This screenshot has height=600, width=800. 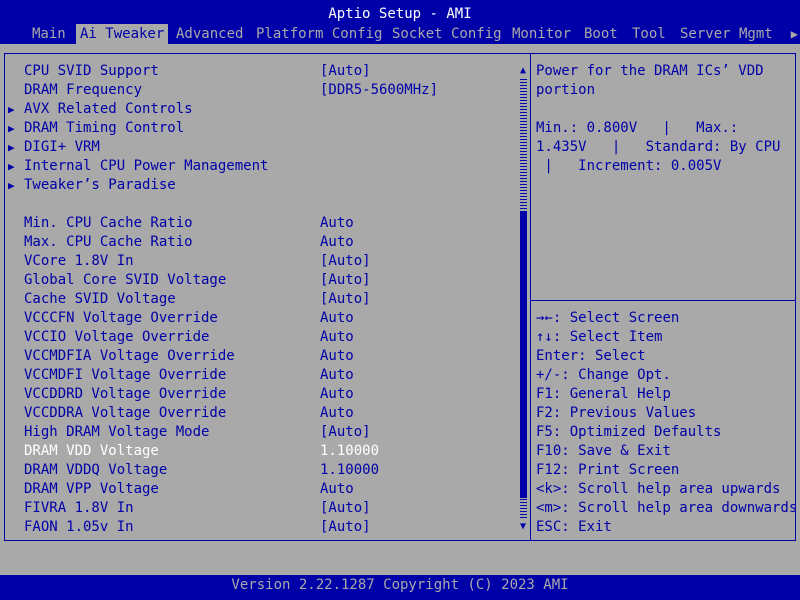 I want to click on submenu-label: DIGI+ VRM, so click(x=62, y=147).